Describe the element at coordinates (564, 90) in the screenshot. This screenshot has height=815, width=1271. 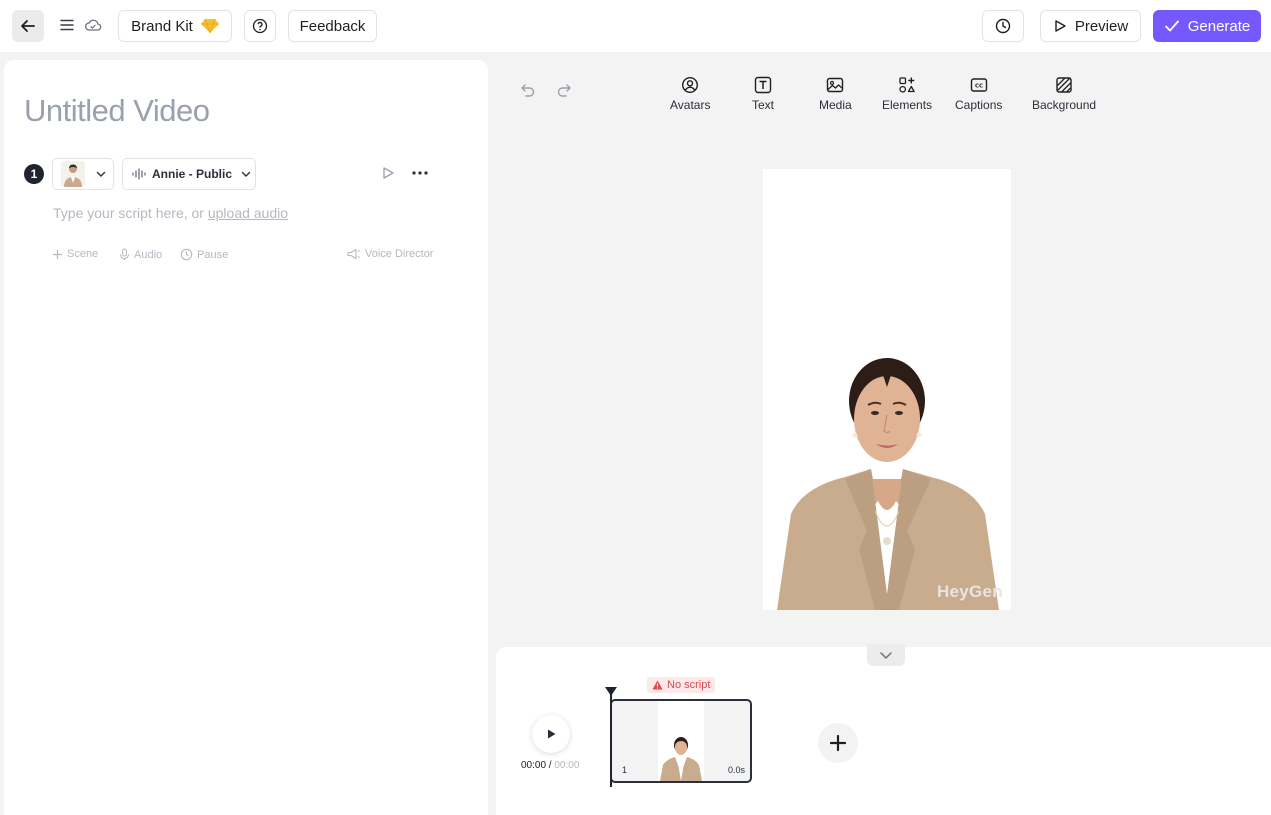
I see `redo-icon` at that location.